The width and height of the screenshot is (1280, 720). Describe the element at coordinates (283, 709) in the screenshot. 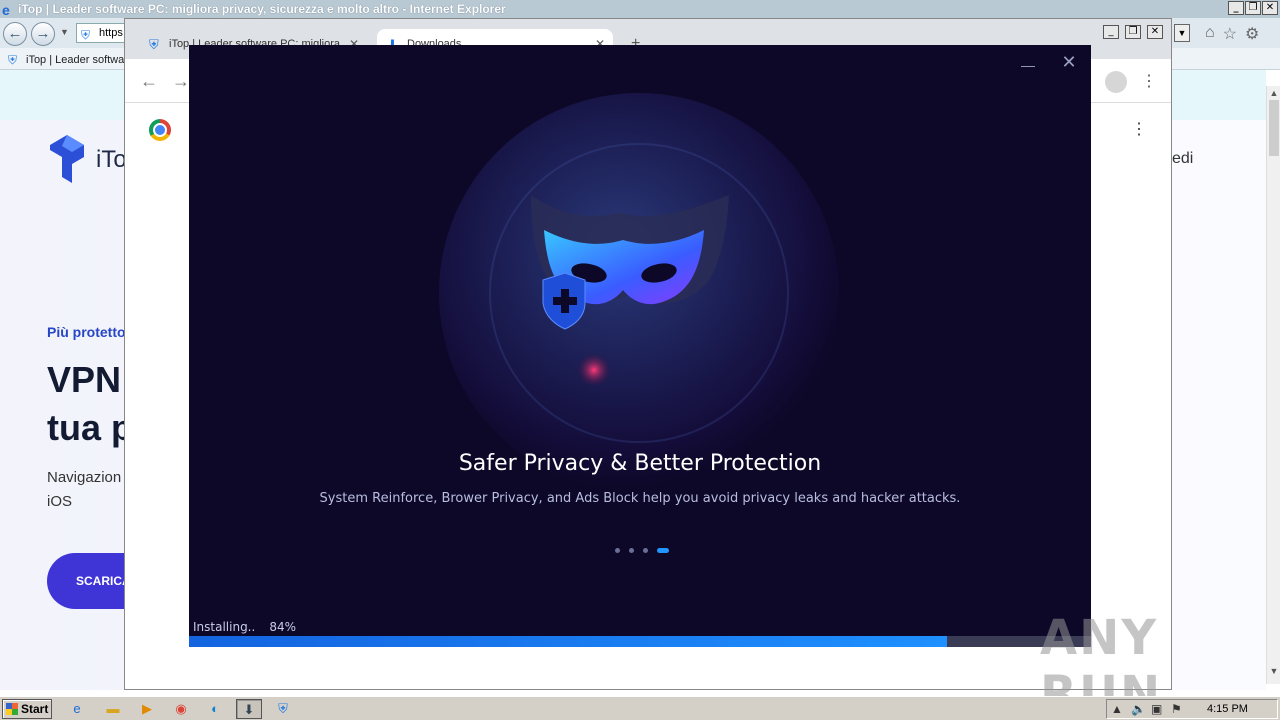

I see `itop-taskbar-icon: ⛨` at that location.